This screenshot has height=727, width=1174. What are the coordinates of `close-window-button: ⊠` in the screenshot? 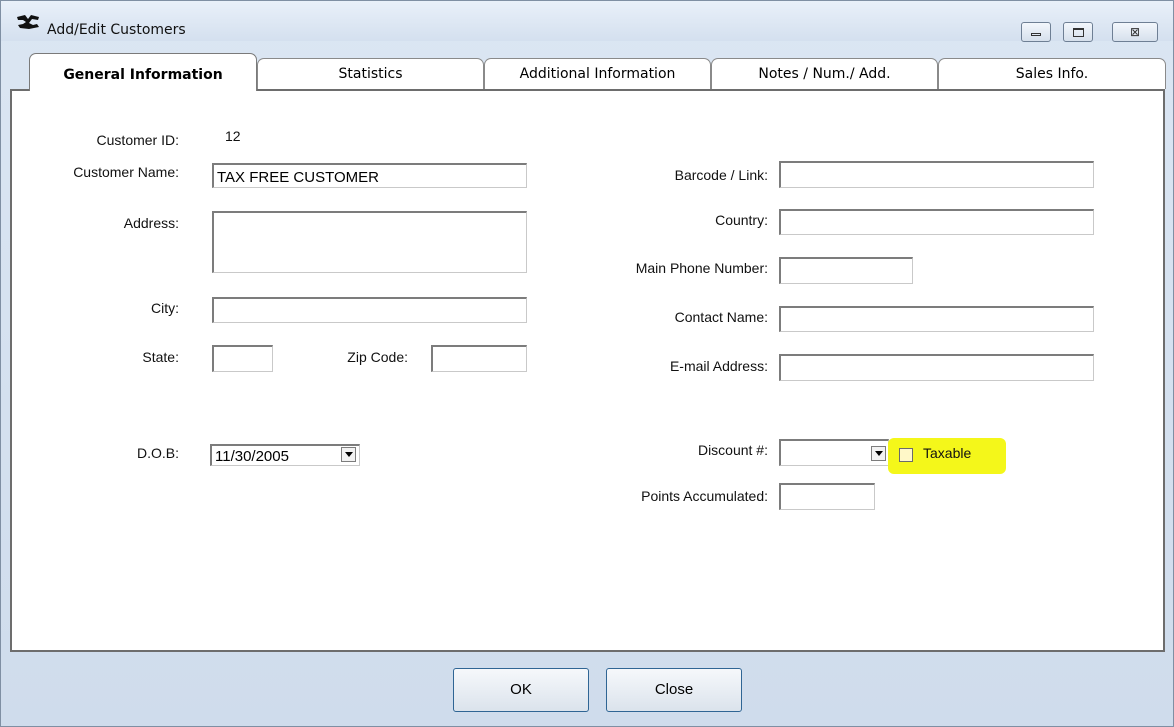 It's located at (1135, 32).